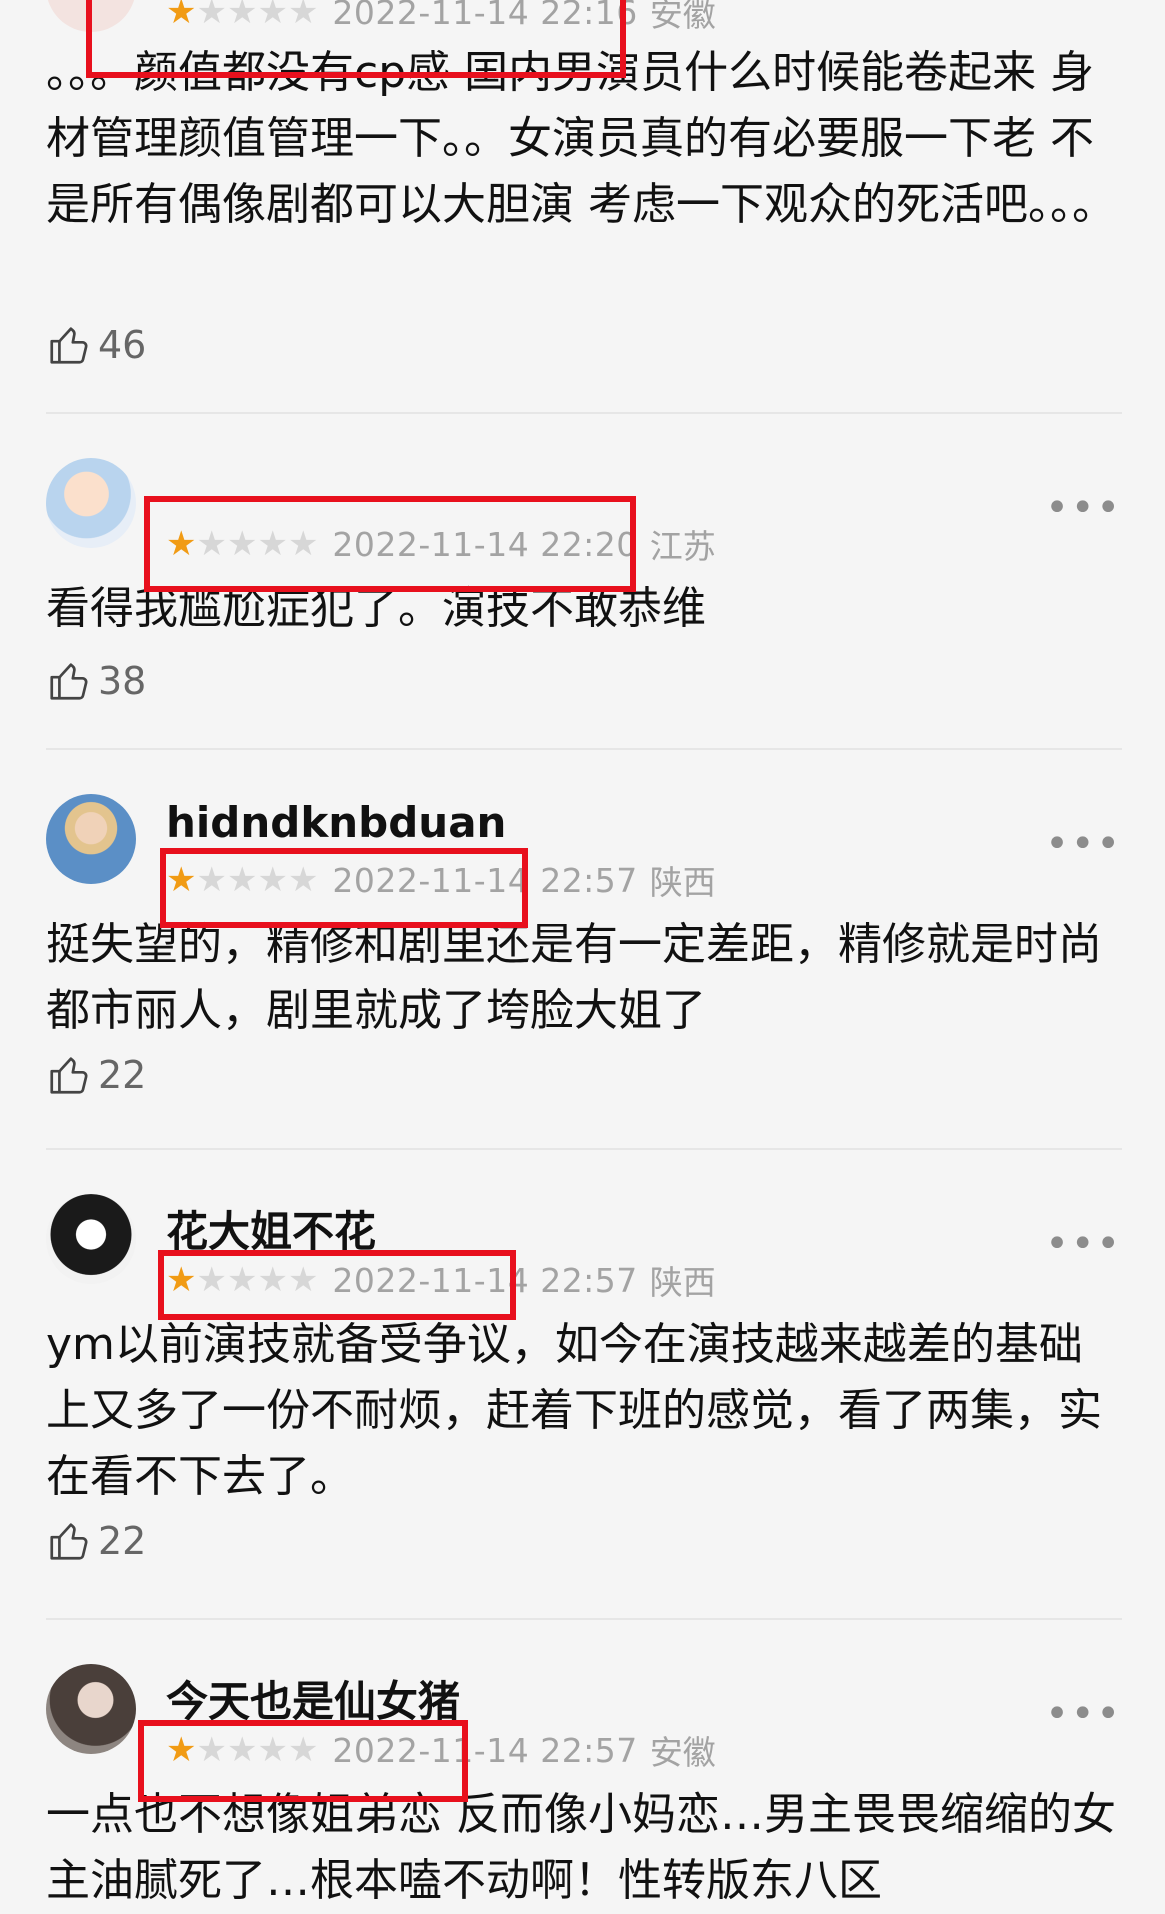 The width and height of the screenshot is (1165, 1914). I want to click on like-button: 38, so click(96, 681).